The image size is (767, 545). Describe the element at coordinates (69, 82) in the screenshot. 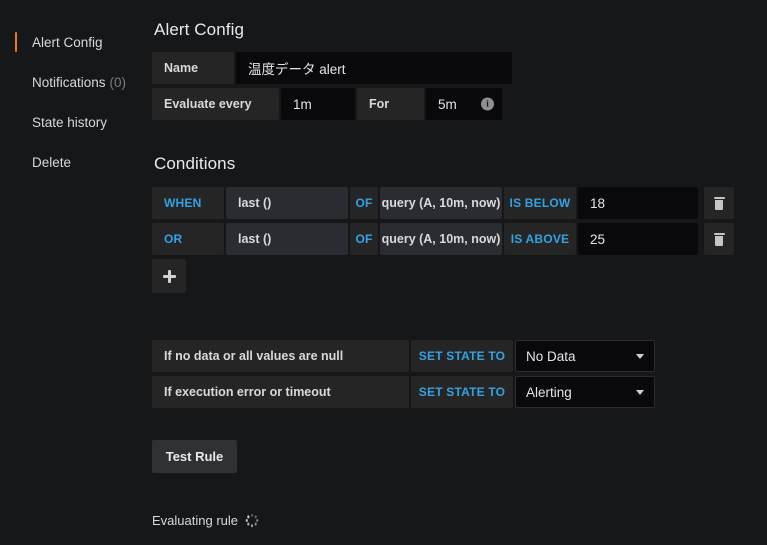

I see `sidebar-item-label: Notifications` at that location.